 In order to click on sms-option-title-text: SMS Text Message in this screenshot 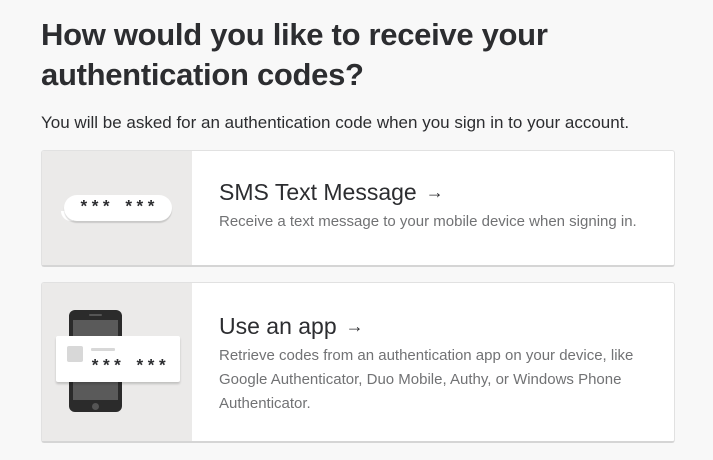, I will do `click(318, 192)`.